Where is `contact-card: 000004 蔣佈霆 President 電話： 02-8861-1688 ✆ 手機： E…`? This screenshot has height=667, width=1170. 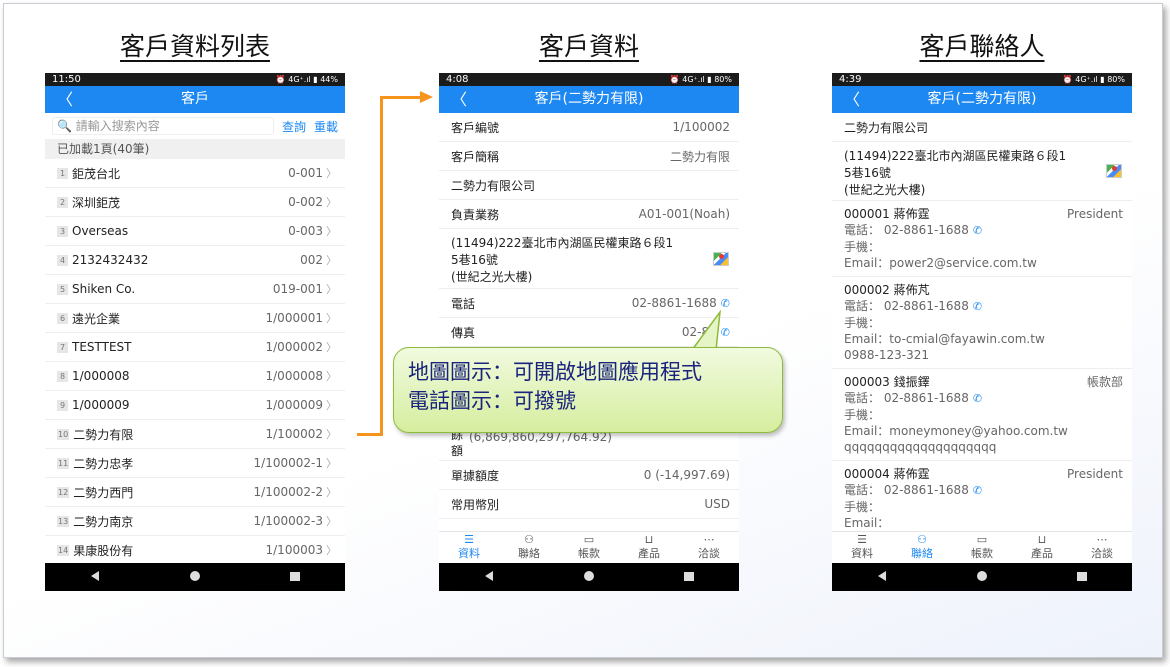 contact-card: 000004 蔣佈霆 President 電話： 02-8861-1688 ✆ 手機： E… is located at coordinates (982, 499).